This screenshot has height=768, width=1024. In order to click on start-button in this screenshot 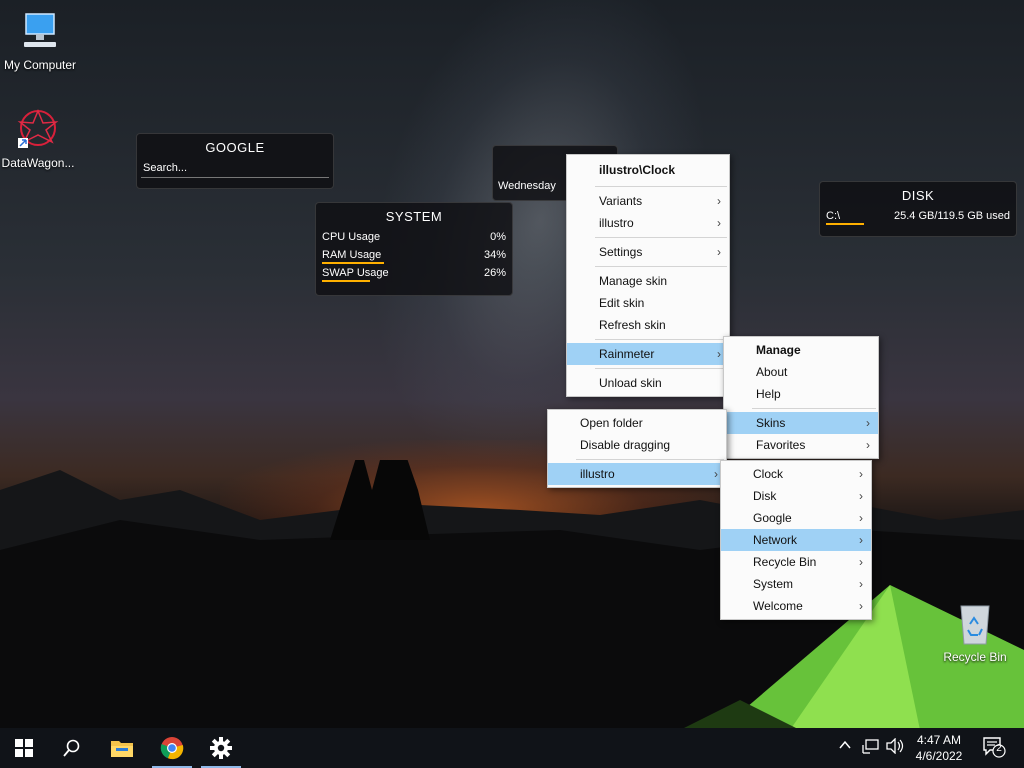, I will do `click(24, 748)`.